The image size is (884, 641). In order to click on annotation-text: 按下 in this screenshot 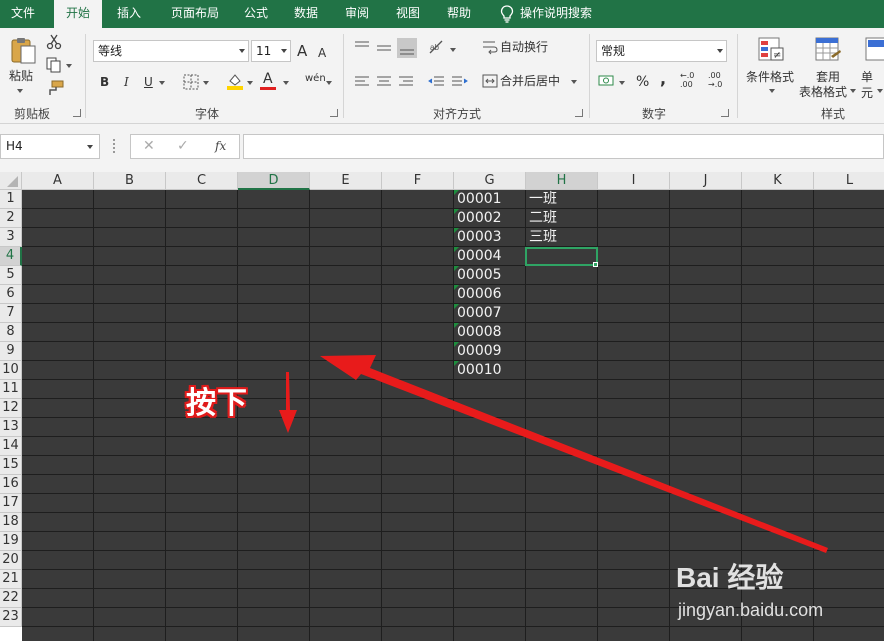, I will do `click(217, 403)`.